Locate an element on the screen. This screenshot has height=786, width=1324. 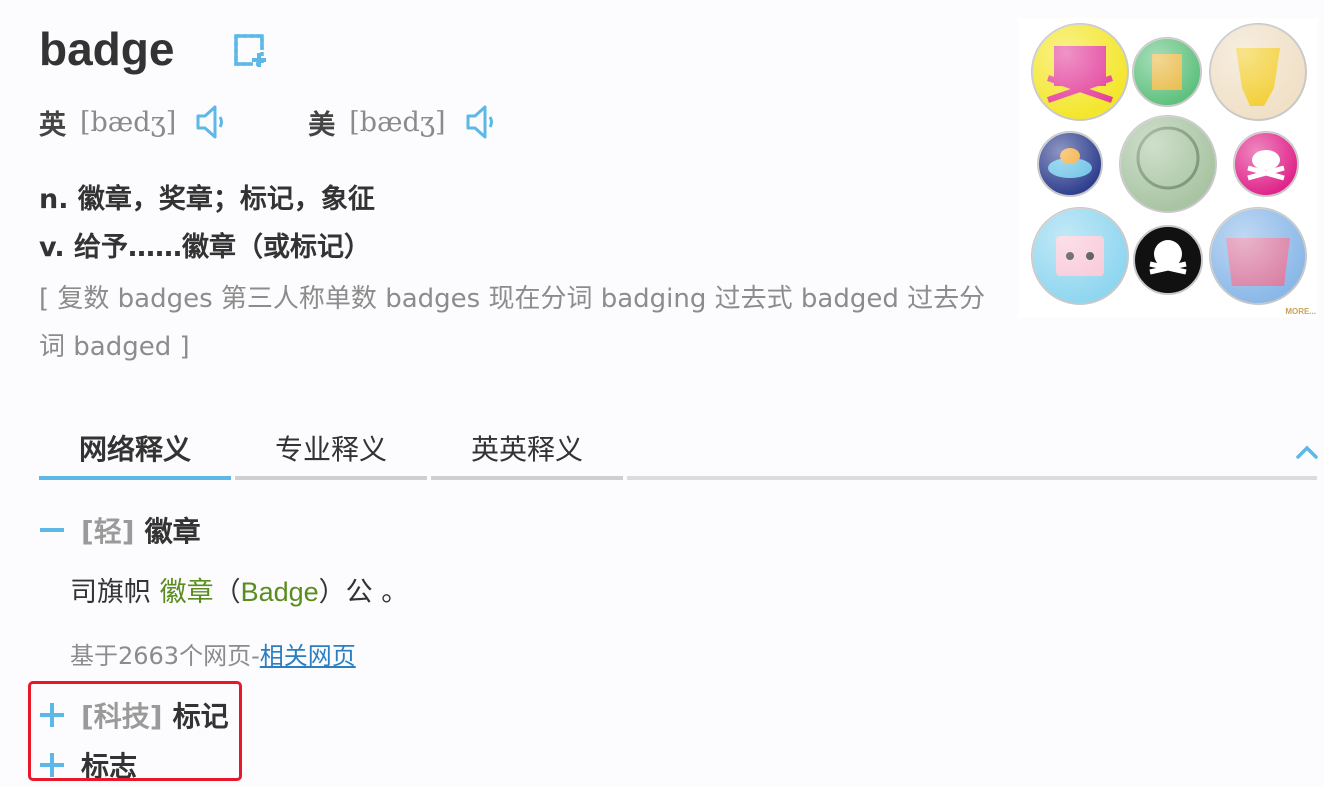
annotation-highlight-box is located at coordinates (135, 731).